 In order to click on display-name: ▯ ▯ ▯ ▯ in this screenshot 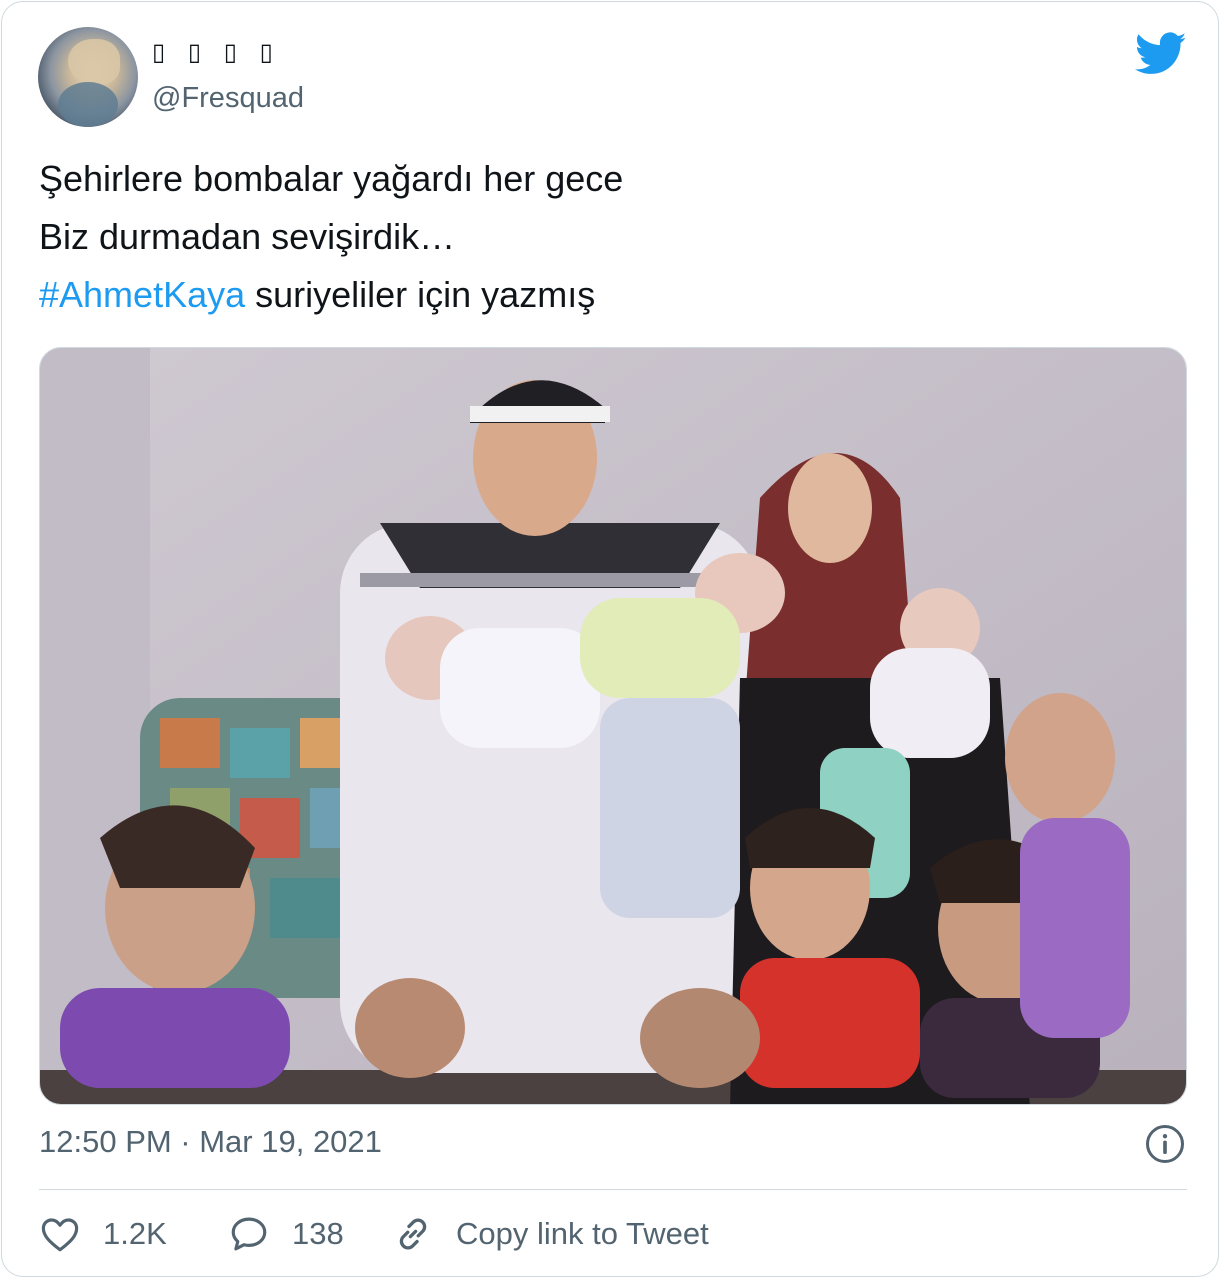, I will do `click(216, 52)`.